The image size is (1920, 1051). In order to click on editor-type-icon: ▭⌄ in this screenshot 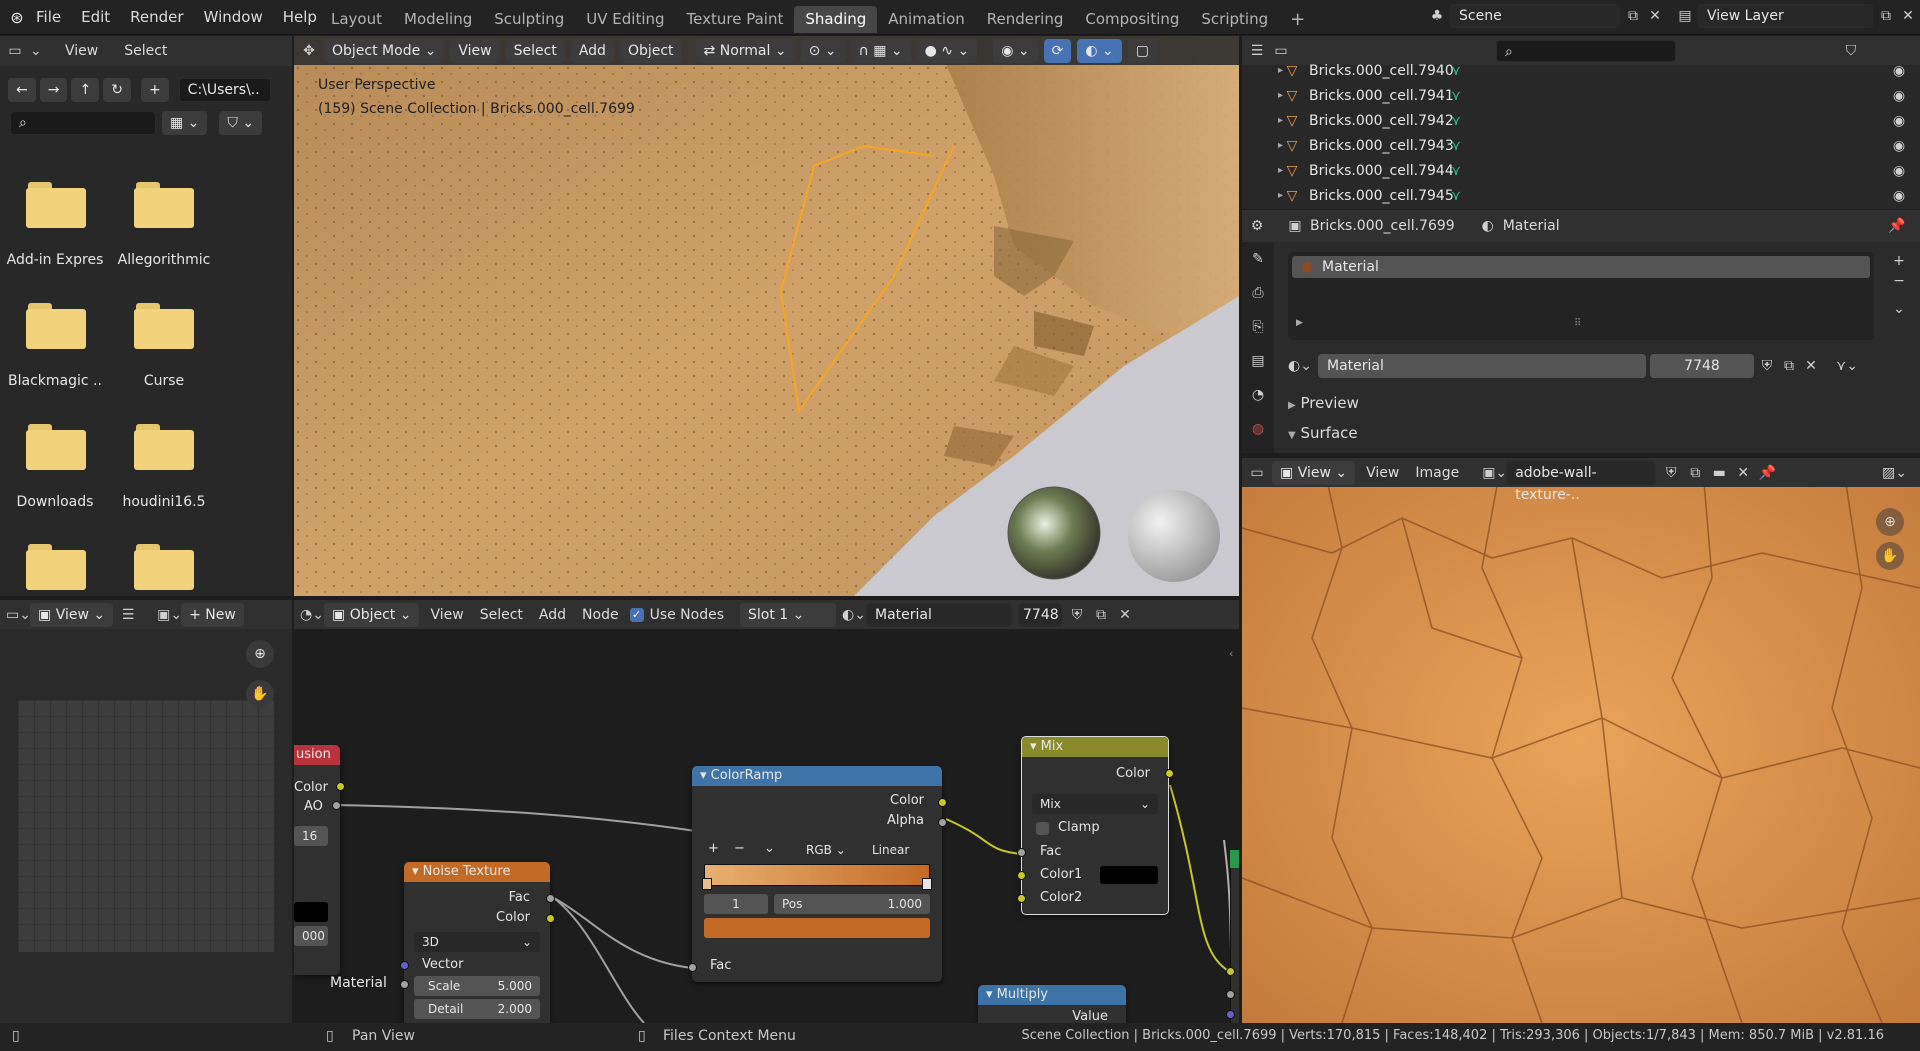, I will do `click(18, 615)`.